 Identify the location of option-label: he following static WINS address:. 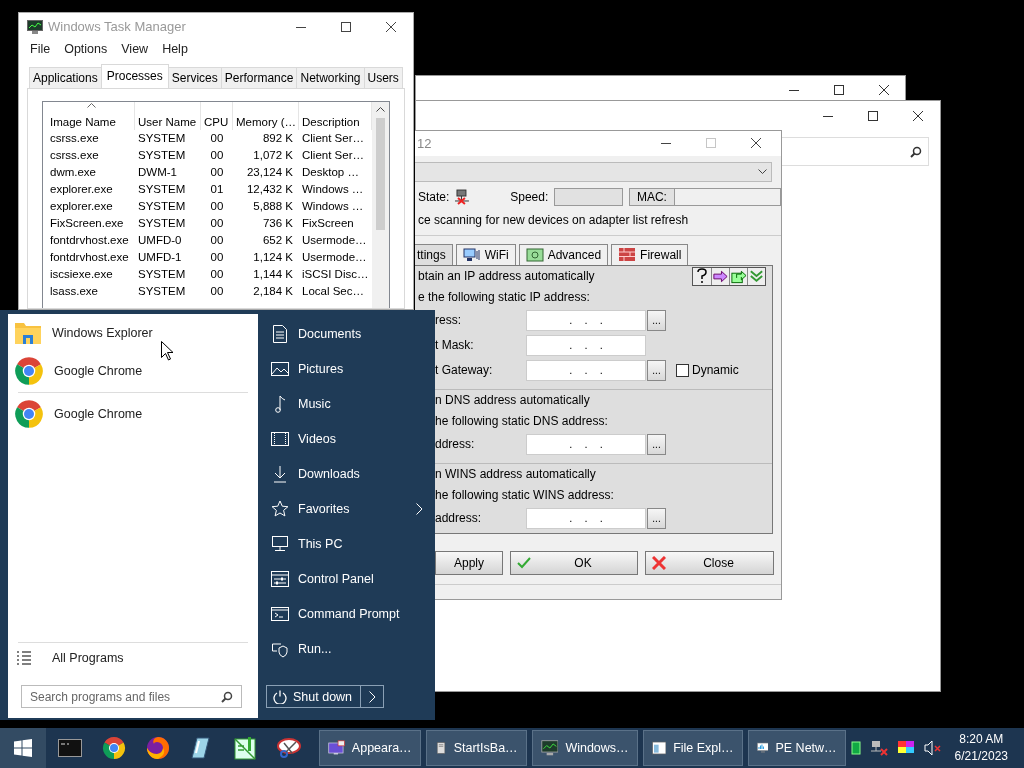
(524, 495).